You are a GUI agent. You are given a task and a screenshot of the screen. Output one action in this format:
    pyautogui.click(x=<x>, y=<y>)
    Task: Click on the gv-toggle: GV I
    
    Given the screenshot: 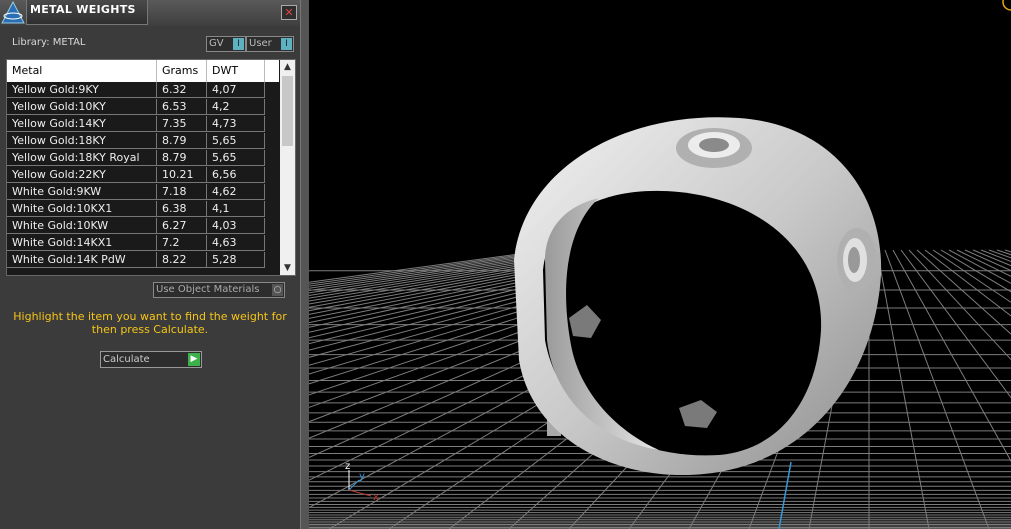 What is the action you would take?
    pyautogui.click(x=226, y=44)
    